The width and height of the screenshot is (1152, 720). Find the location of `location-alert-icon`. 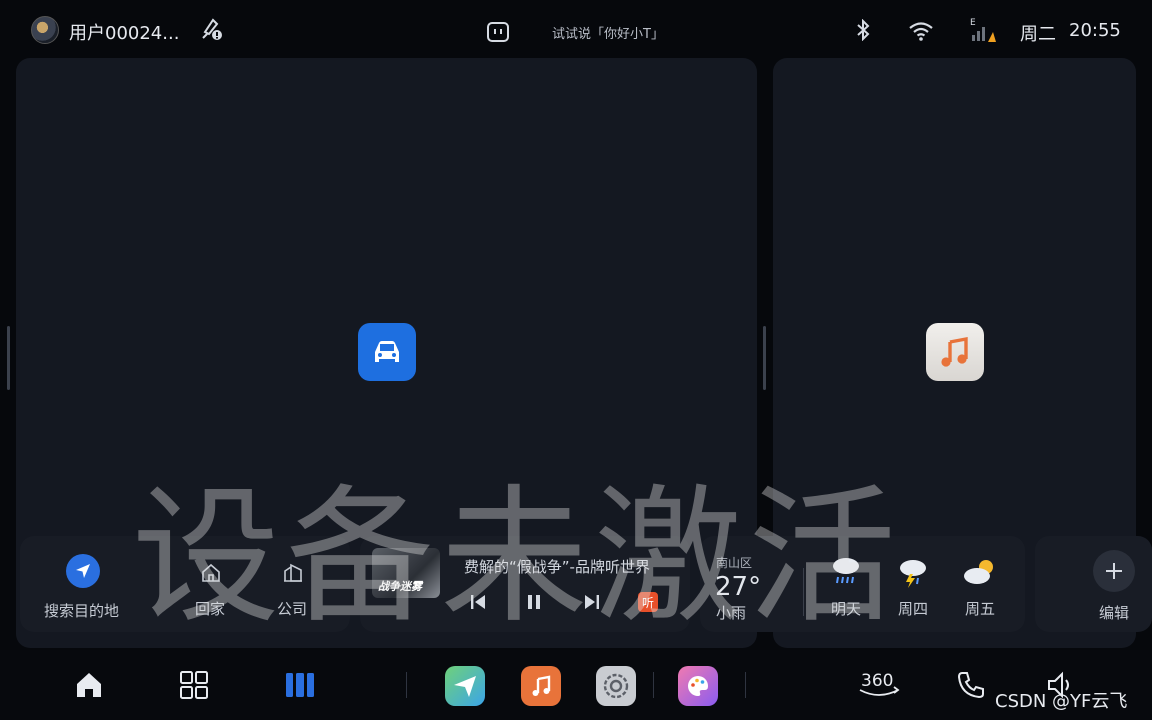

location-alert-icon is located at coordinates (212, 29).